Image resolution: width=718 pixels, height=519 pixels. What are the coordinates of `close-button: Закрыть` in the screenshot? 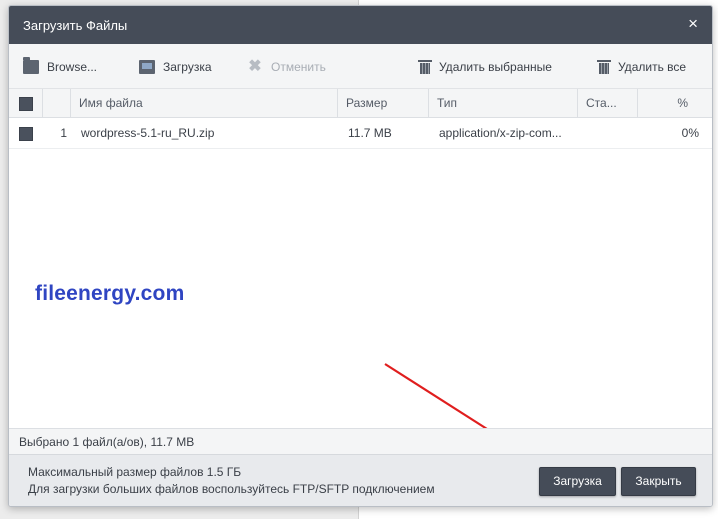 It's located at (658, 481).